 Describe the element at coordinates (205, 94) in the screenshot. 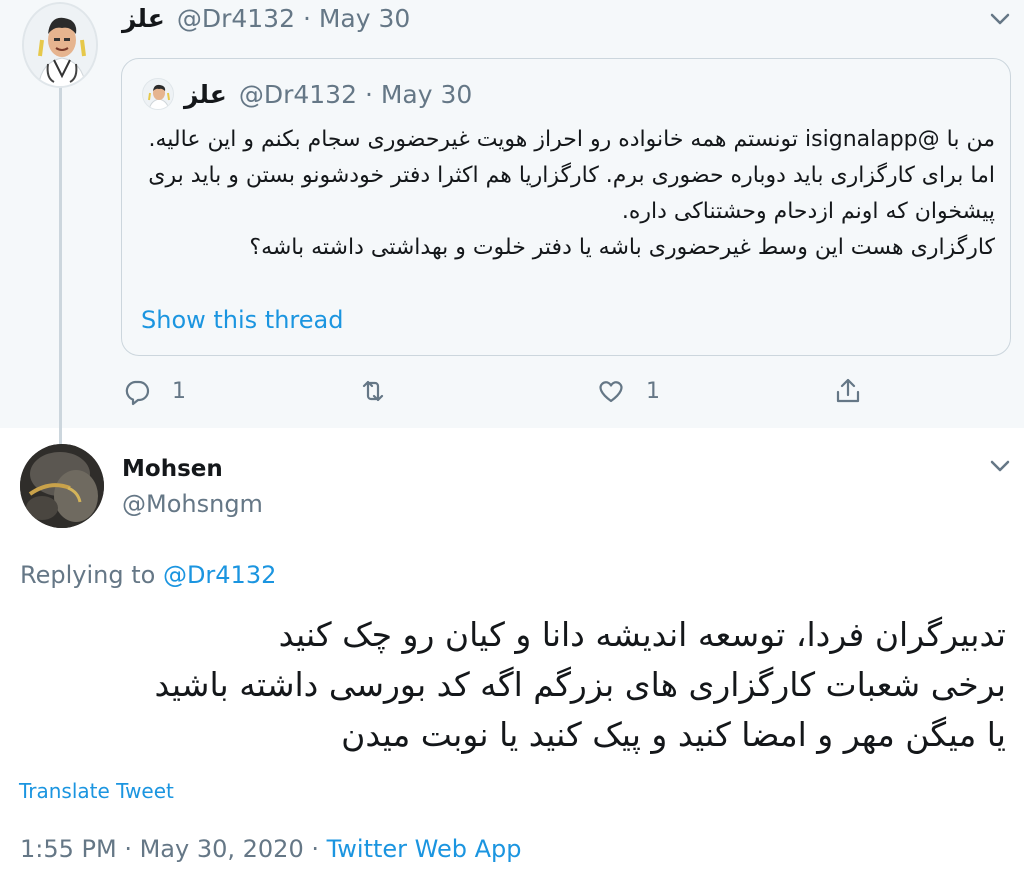

I see `quoted-author-name: علز` at that location.